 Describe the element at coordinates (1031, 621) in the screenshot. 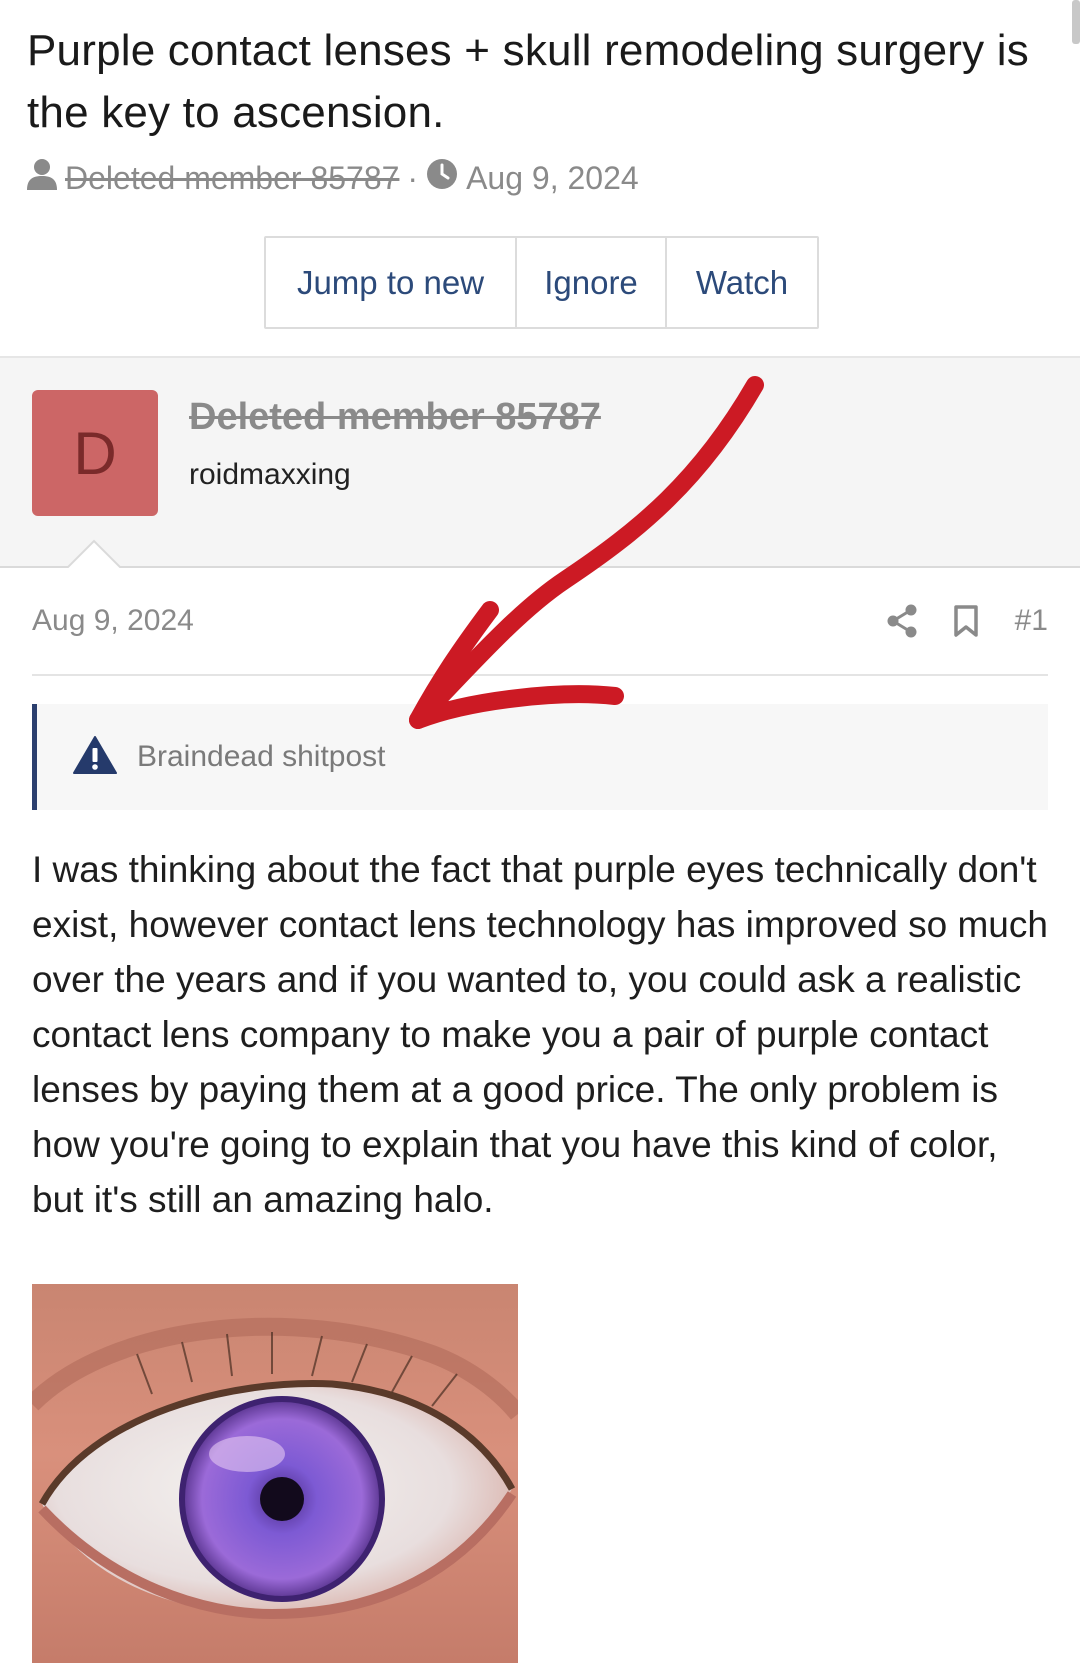

I see `post-number: #1` at that location.